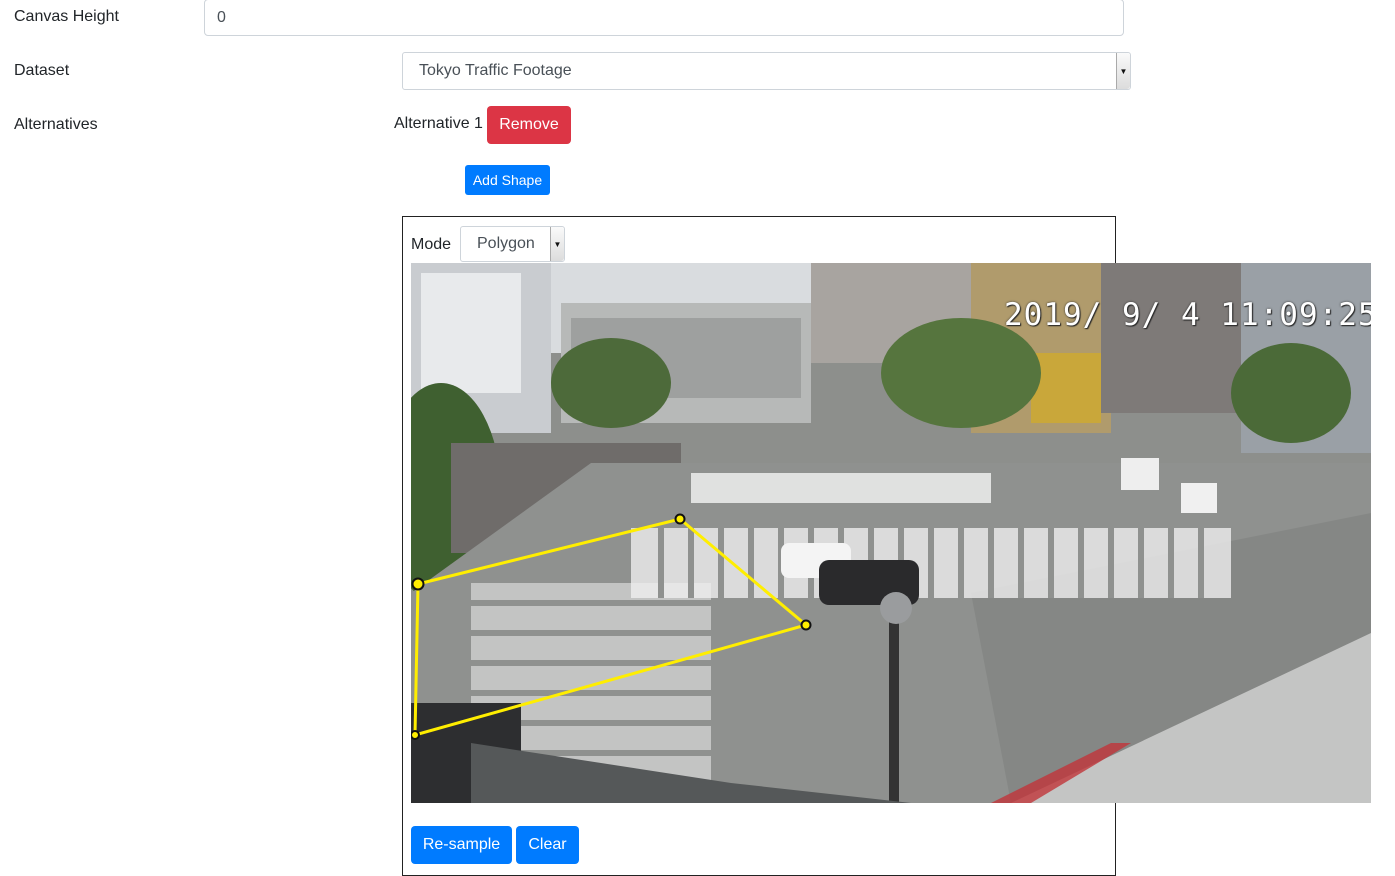 This screenshot has width=1395, height=876. What do you see at coordinates (431, 244) in the screenshot?
I see `mode-label: Mode` at bounding box center [431, 244].